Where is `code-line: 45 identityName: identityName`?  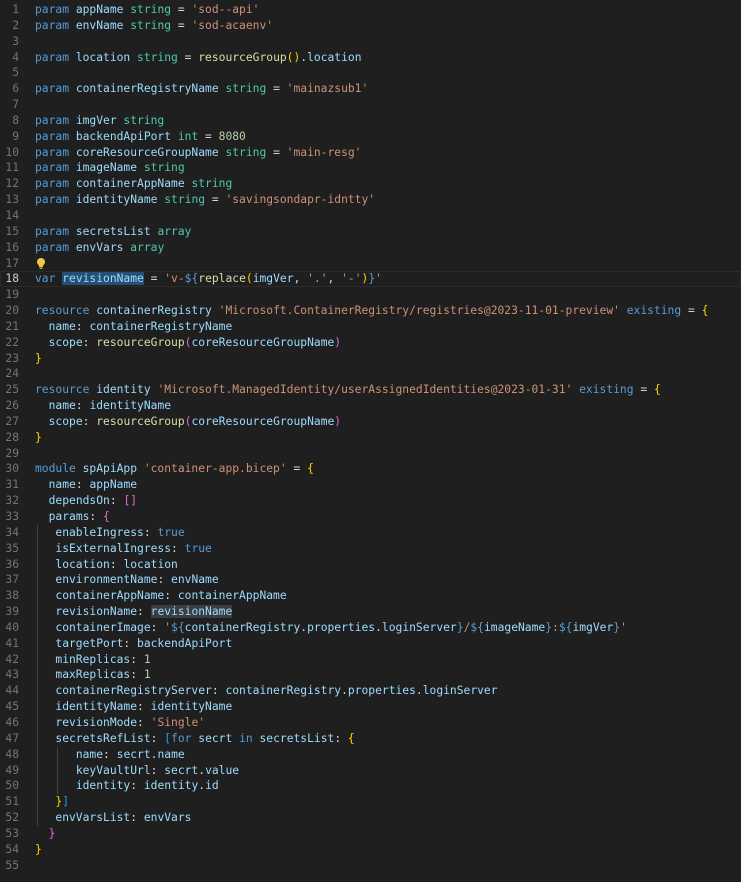 code-line: 45 identityName: identityName is located at coordinates (370, 707).